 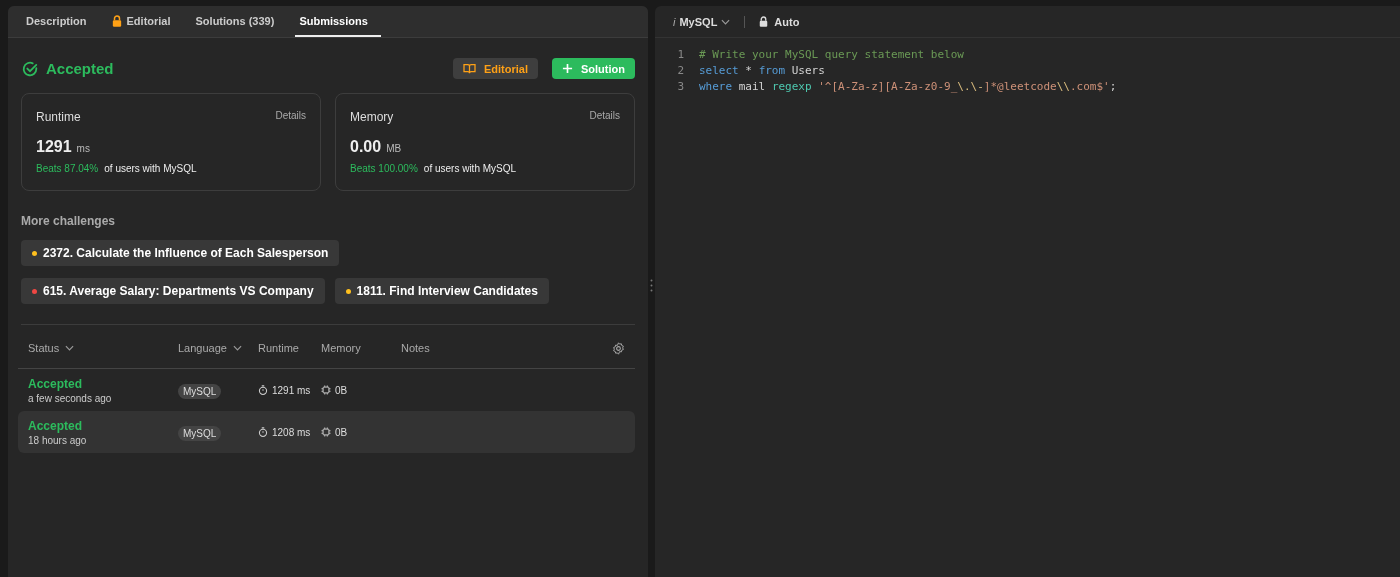 I want to click on stat-unit: MB, so click(x=394, y=148).